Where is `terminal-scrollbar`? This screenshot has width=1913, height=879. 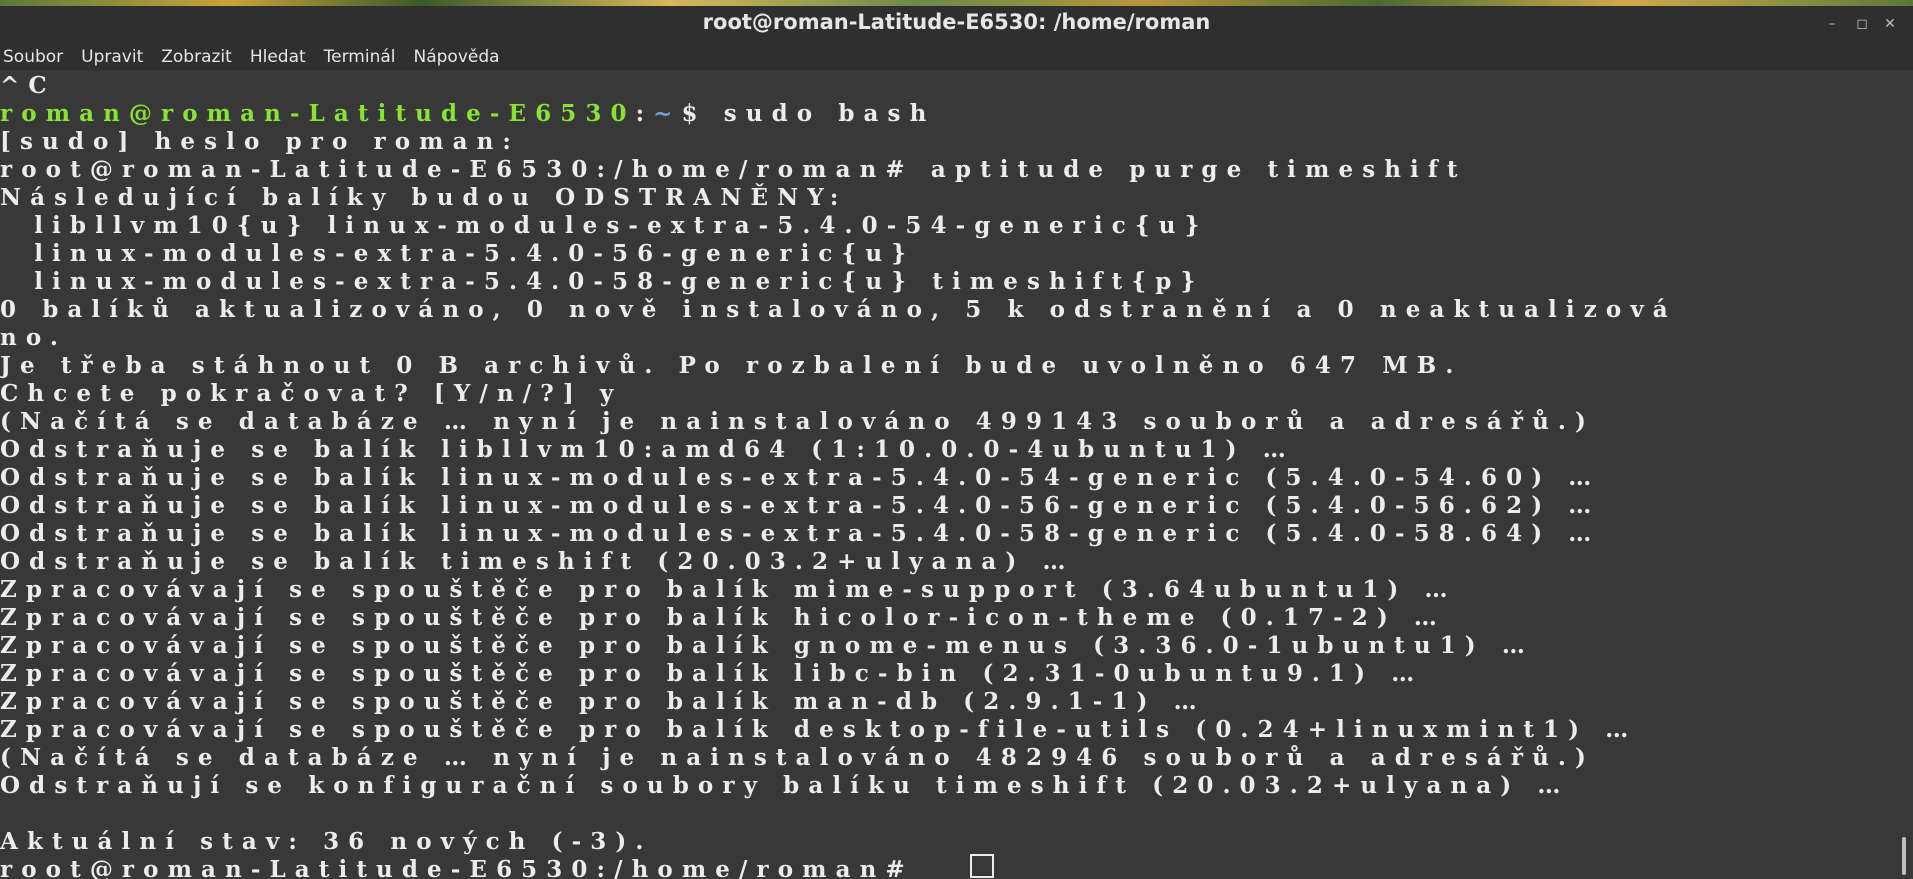
terminal-scrollbar is located at coordinates (1904, 475).